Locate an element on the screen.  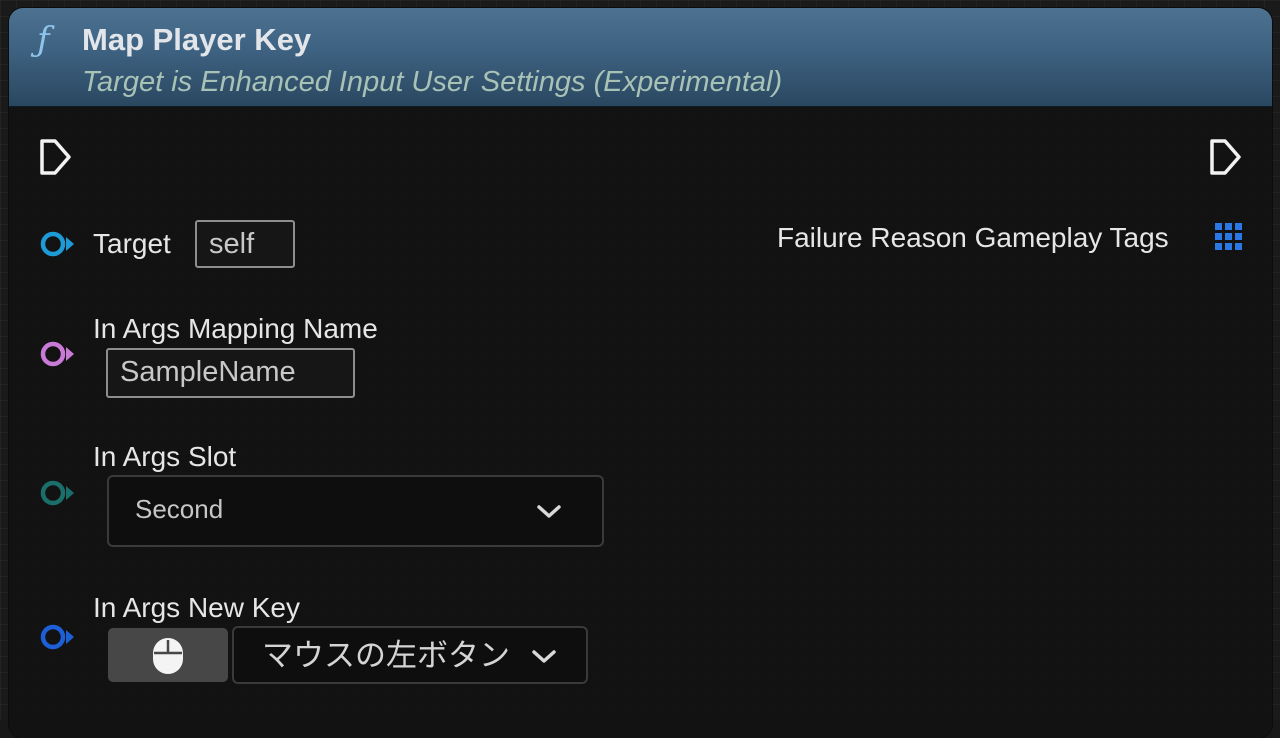
slot-pin is located at coordinates (59, 493).